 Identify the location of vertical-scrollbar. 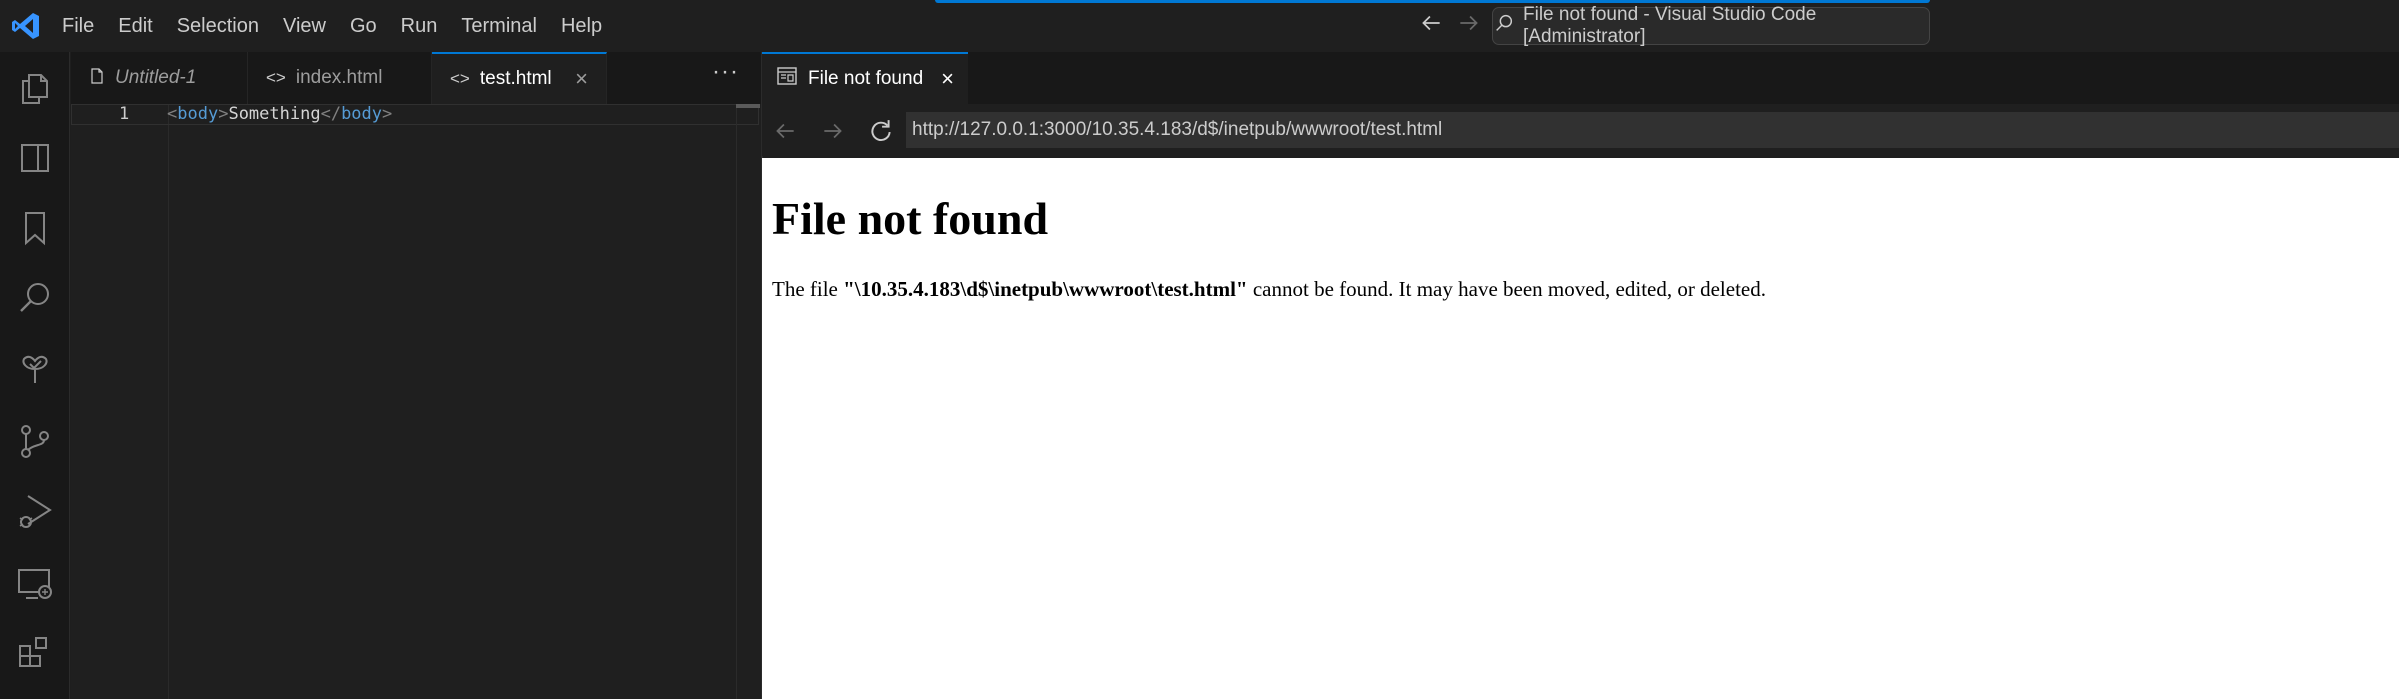
(748, 401).